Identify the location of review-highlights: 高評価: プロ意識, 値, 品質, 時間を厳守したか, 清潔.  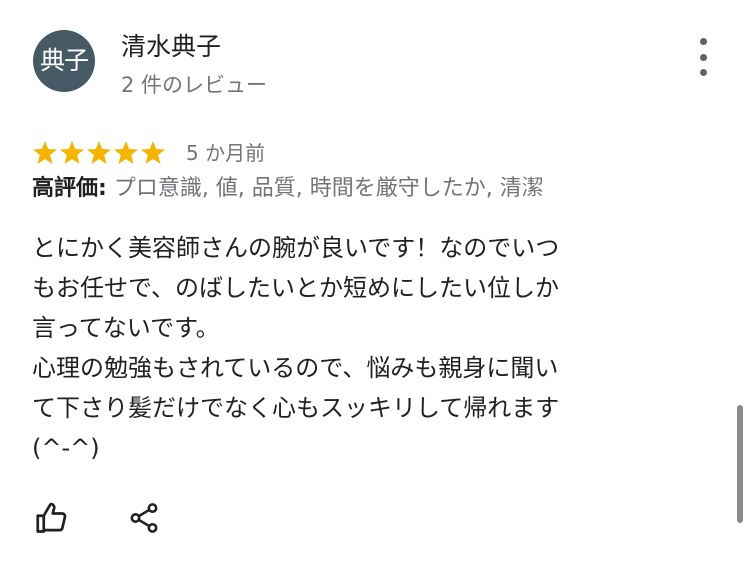
(288, 189).